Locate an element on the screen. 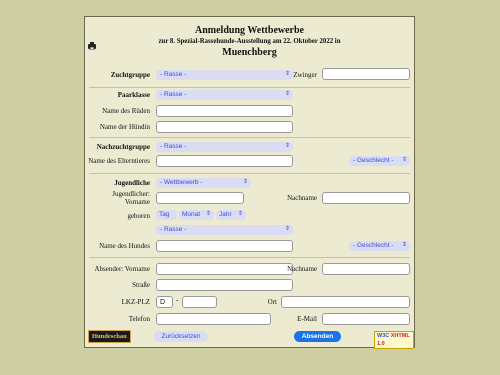  jahr-select: Jahr ⇕ is located at coordinates (231, 215).